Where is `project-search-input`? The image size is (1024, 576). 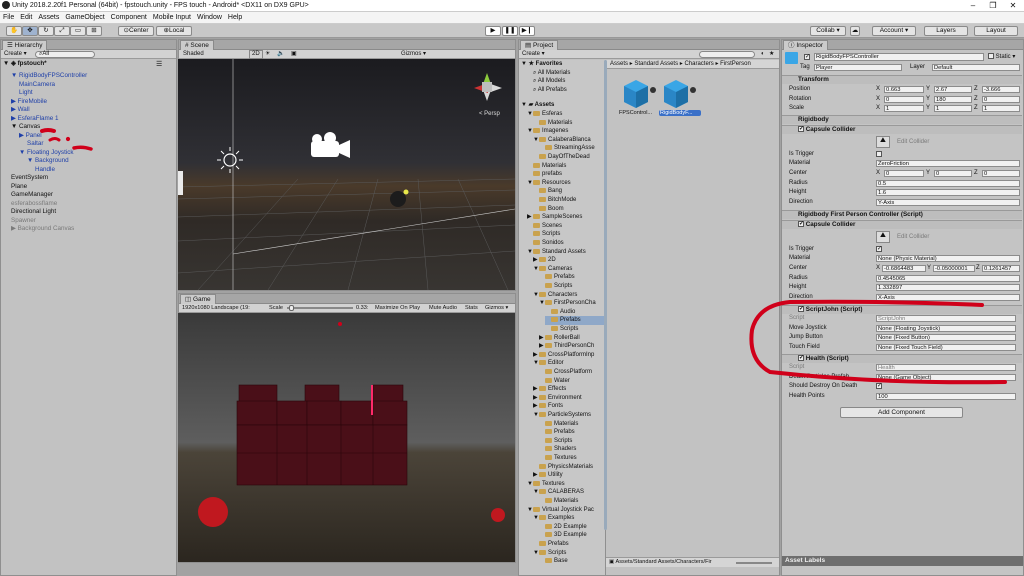
project-search-input is located at coordinates (727, 54).